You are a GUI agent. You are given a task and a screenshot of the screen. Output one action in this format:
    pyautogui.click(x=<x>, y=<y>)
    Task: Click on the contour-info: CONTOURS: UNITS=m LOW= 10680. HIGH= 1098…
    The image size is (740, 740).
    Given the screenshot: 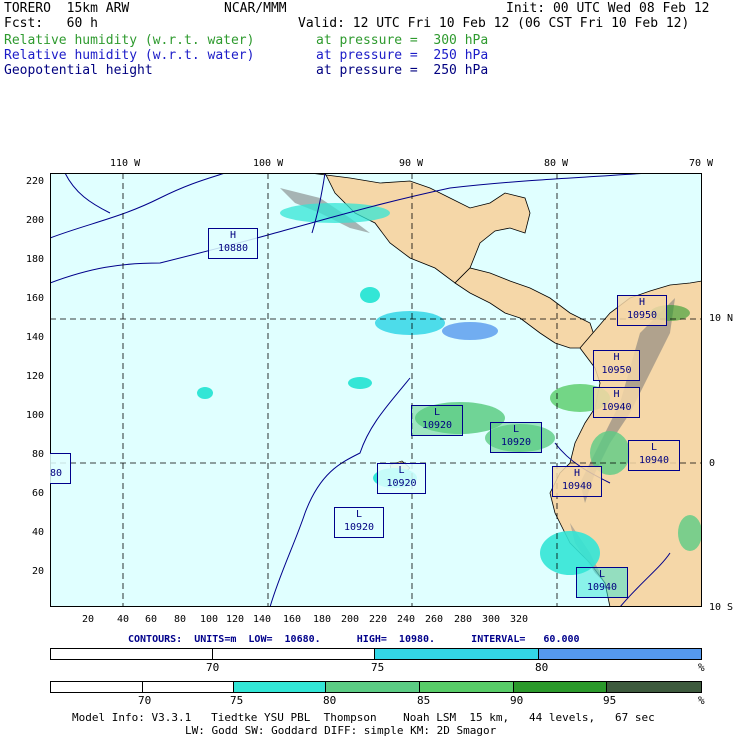 What is the action you would take?
    pyautogui.click(x=354, y=639)
    